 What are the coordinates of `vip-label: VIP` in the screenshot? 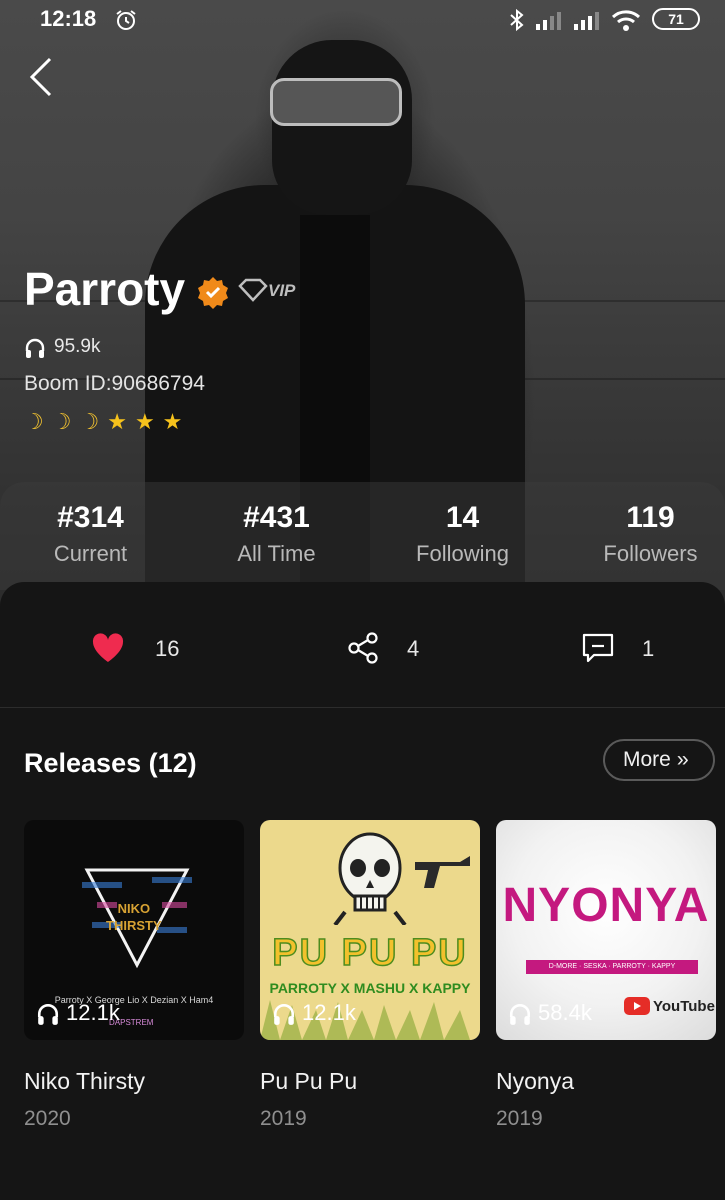 It's located at (282, 290).